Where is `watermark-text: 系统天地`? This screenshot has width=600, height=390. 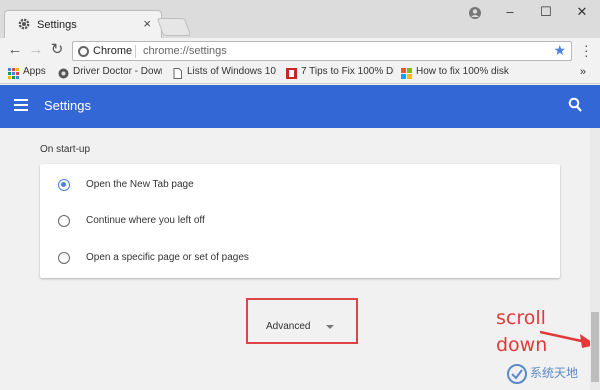 watermark-text: 系统天地 is located at coordinates (554, 373).